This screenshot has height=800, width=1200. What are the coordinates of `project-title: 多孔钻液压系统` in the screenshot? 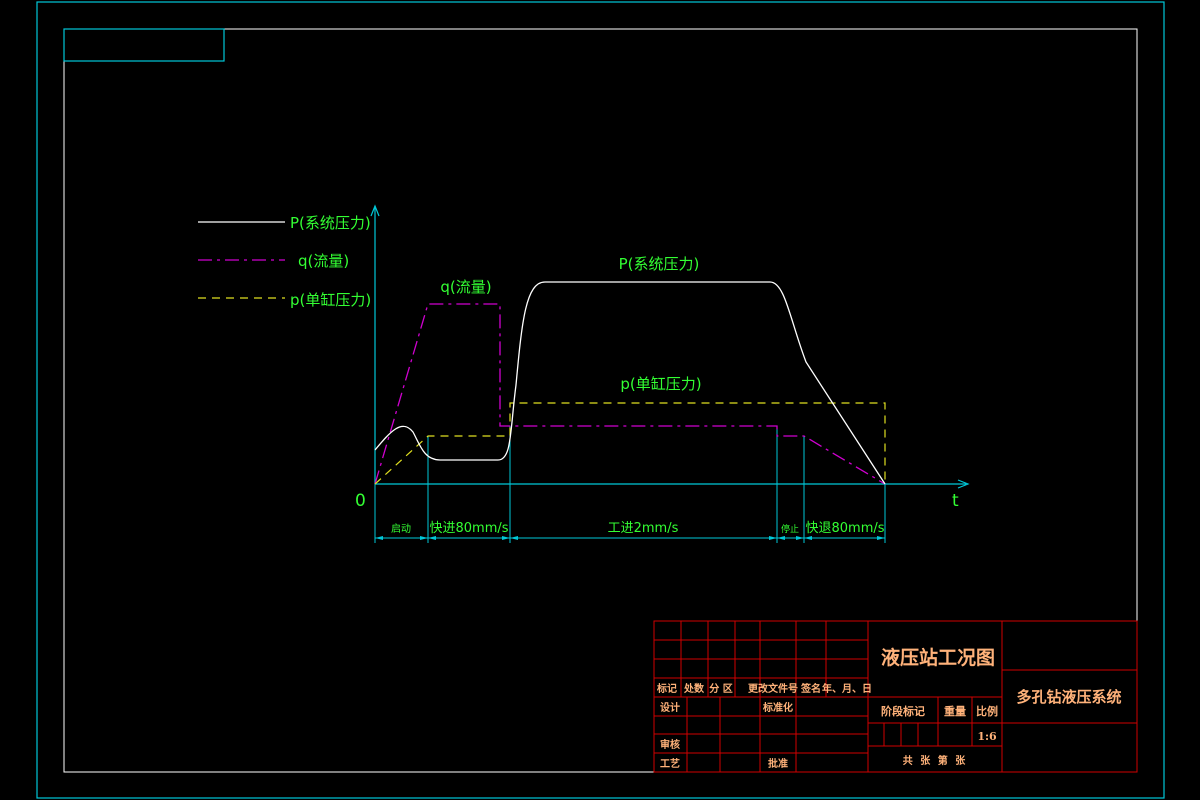 It's located at (1068, 697).